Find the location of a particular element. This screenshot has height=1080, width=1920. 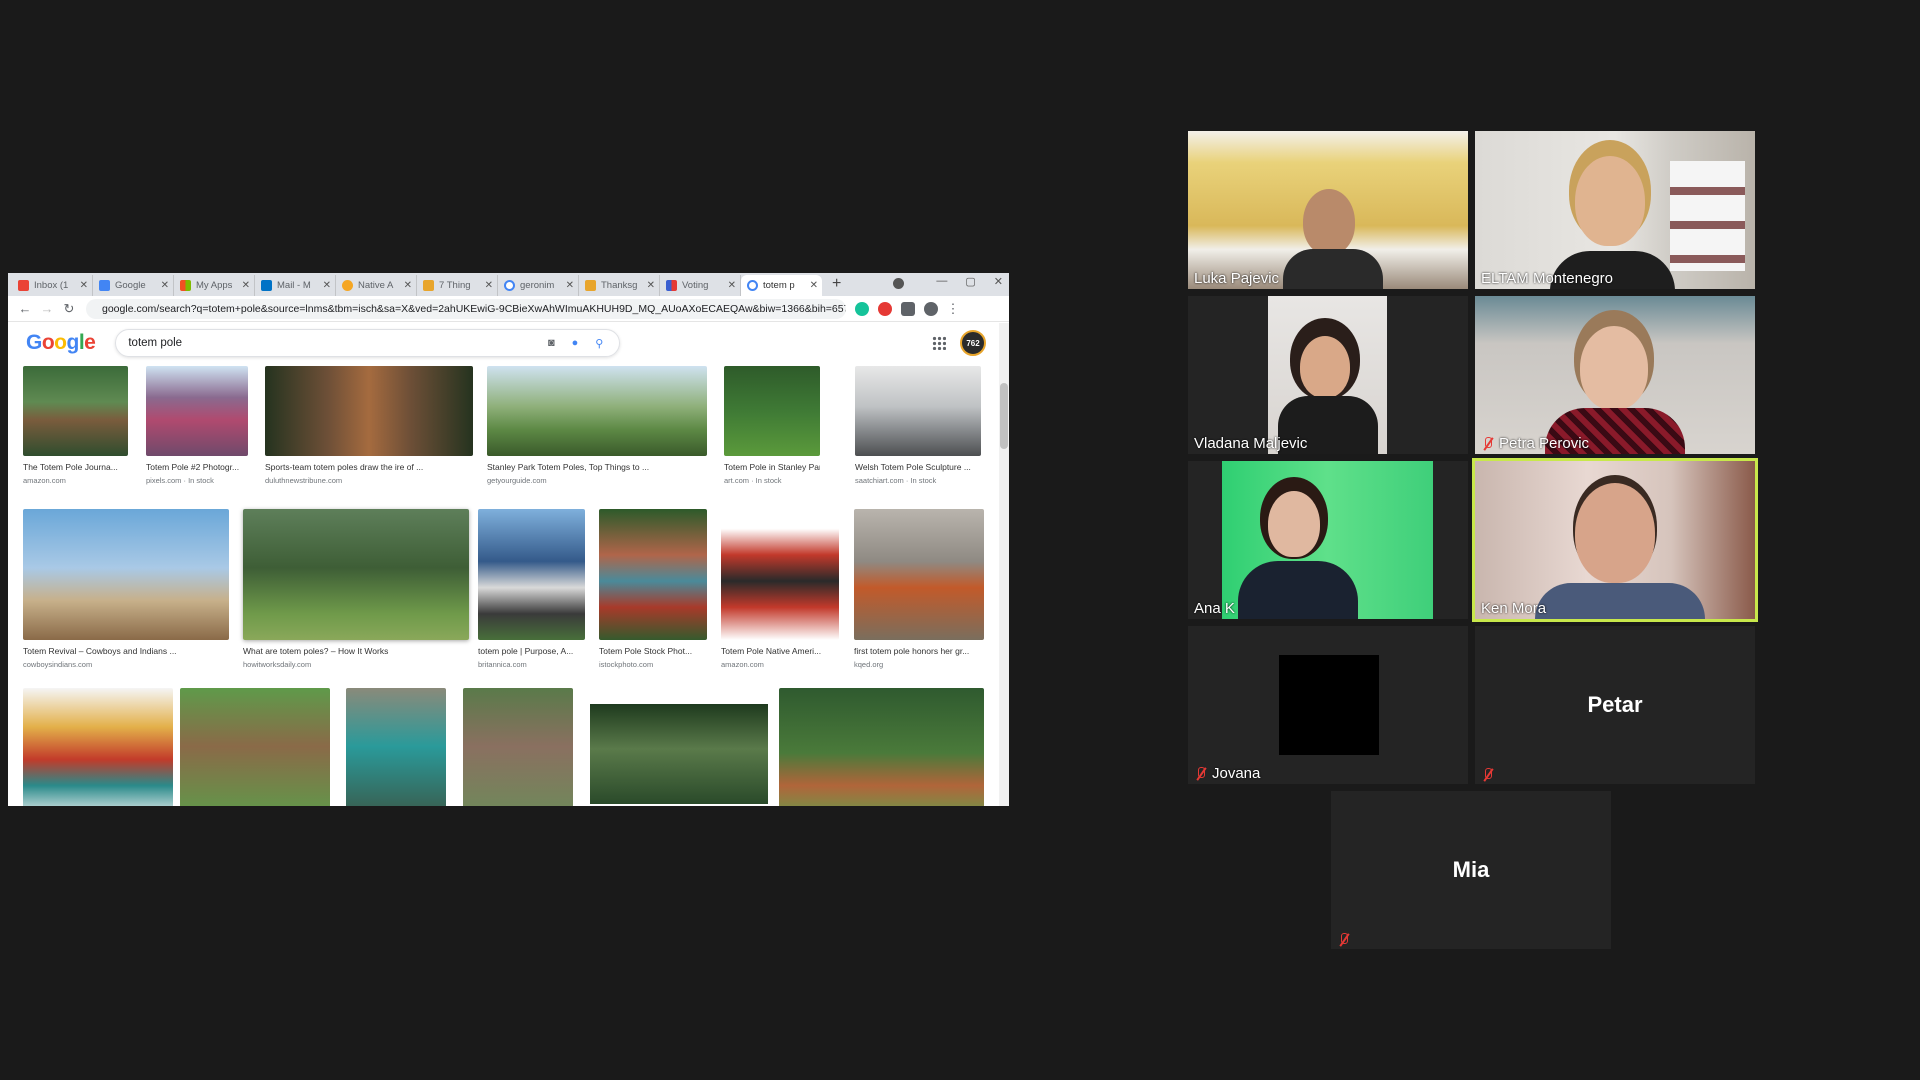

participant-video-tile: Petar is located at coordinates (1615, 705).